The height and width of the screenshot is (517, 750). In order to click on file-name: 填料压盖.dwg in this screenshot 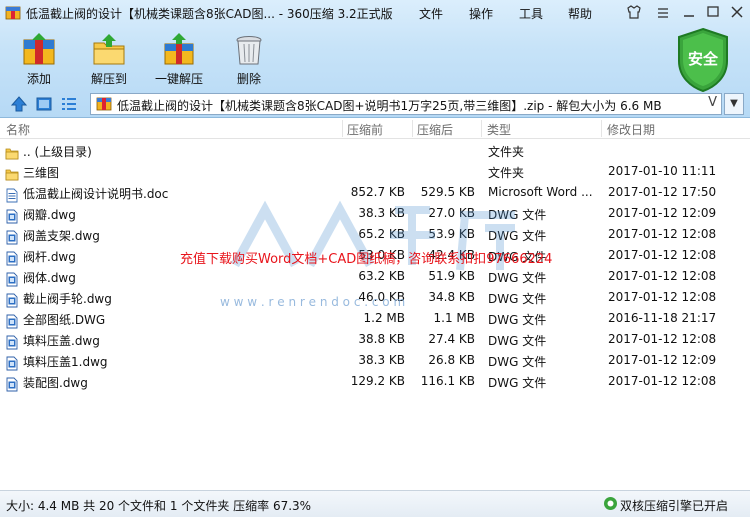, I will do `click(61, 341)`.